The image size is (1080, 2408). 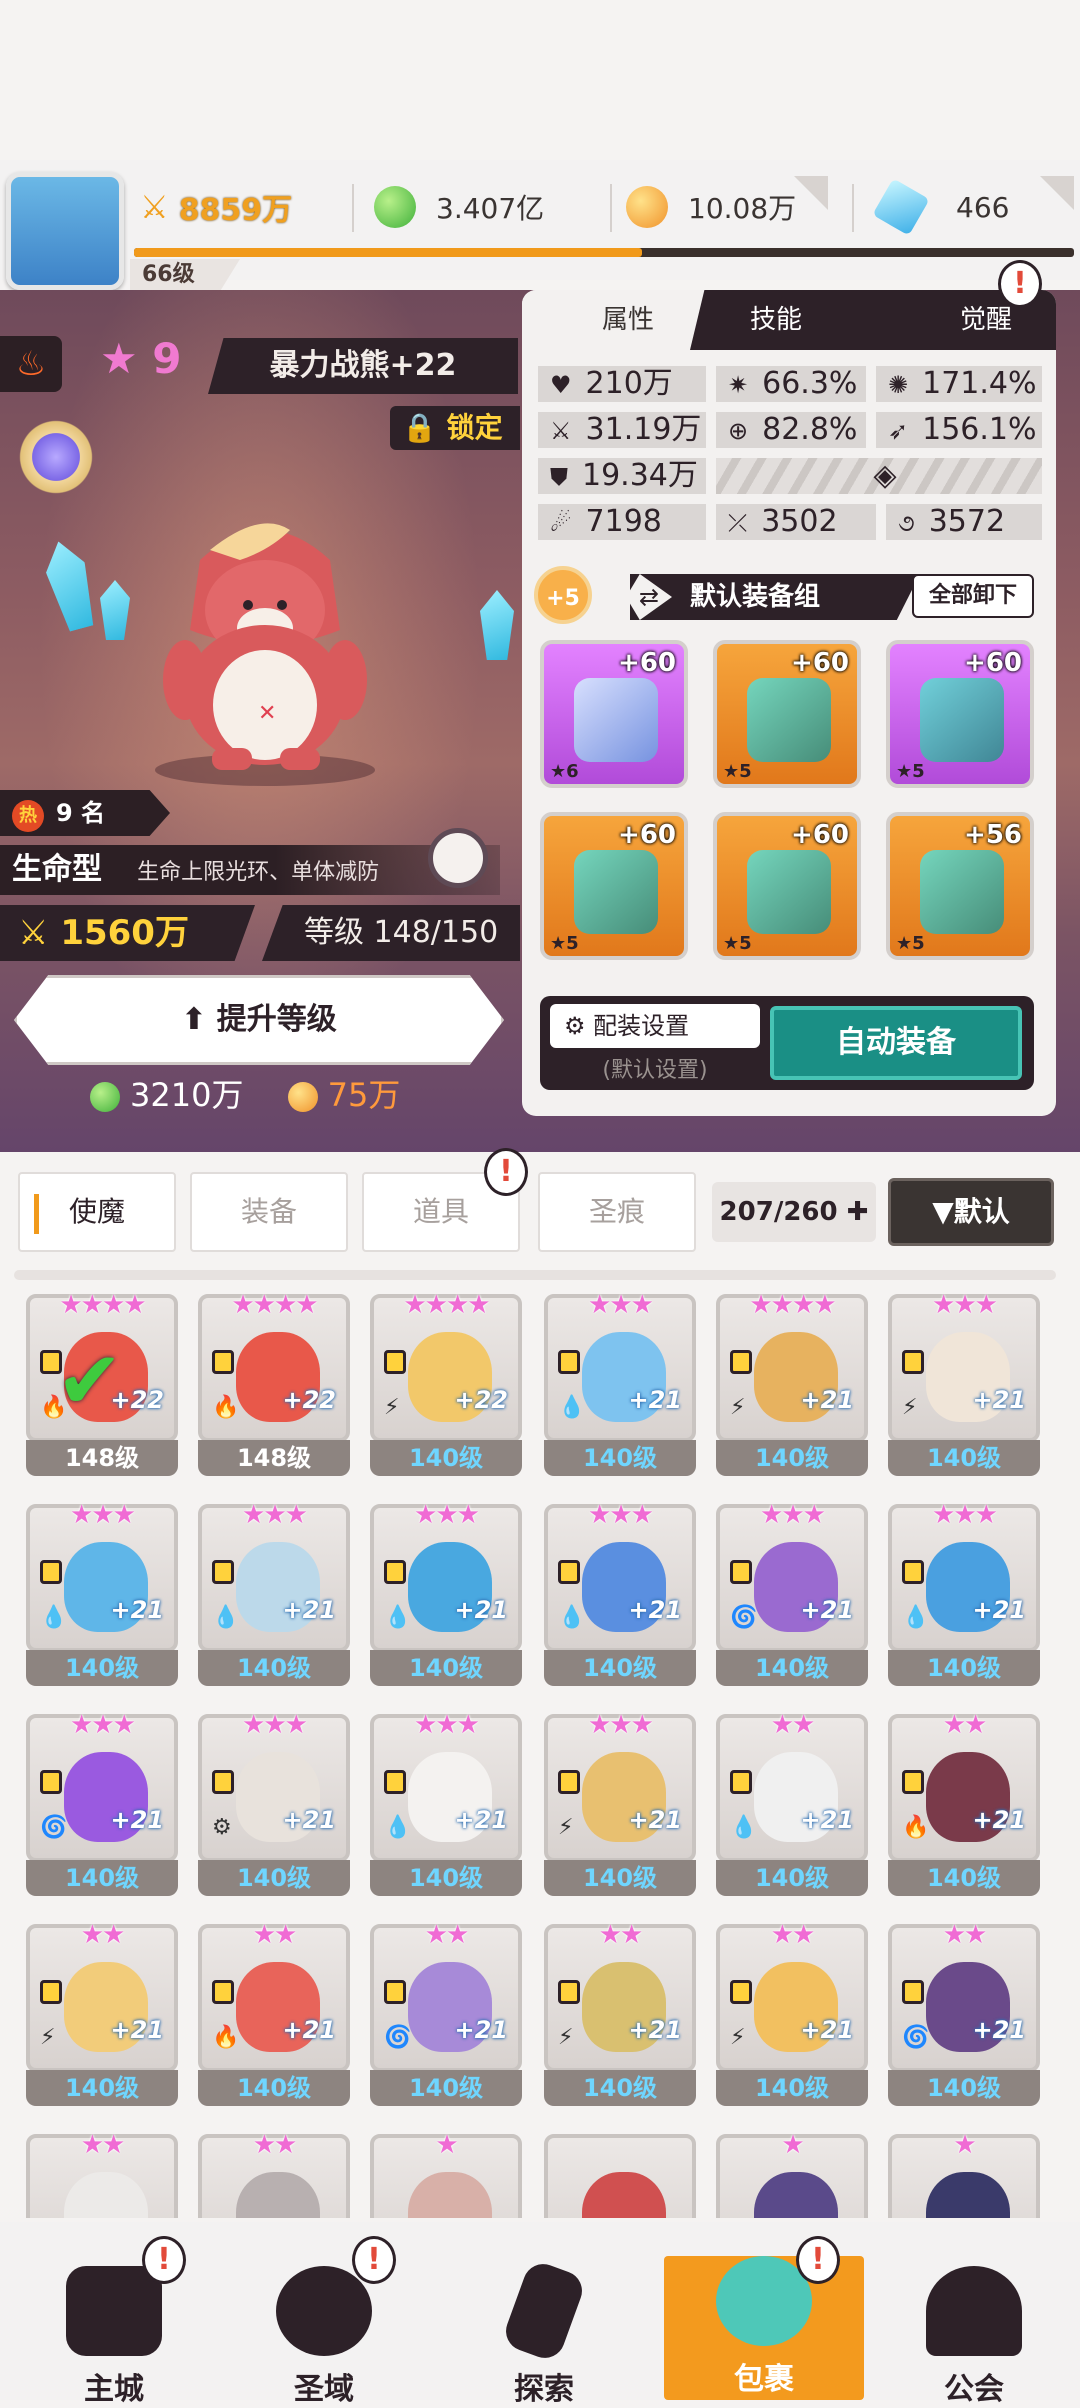 I want to click on swirl-skill-icon, so click(x=458, y=858).